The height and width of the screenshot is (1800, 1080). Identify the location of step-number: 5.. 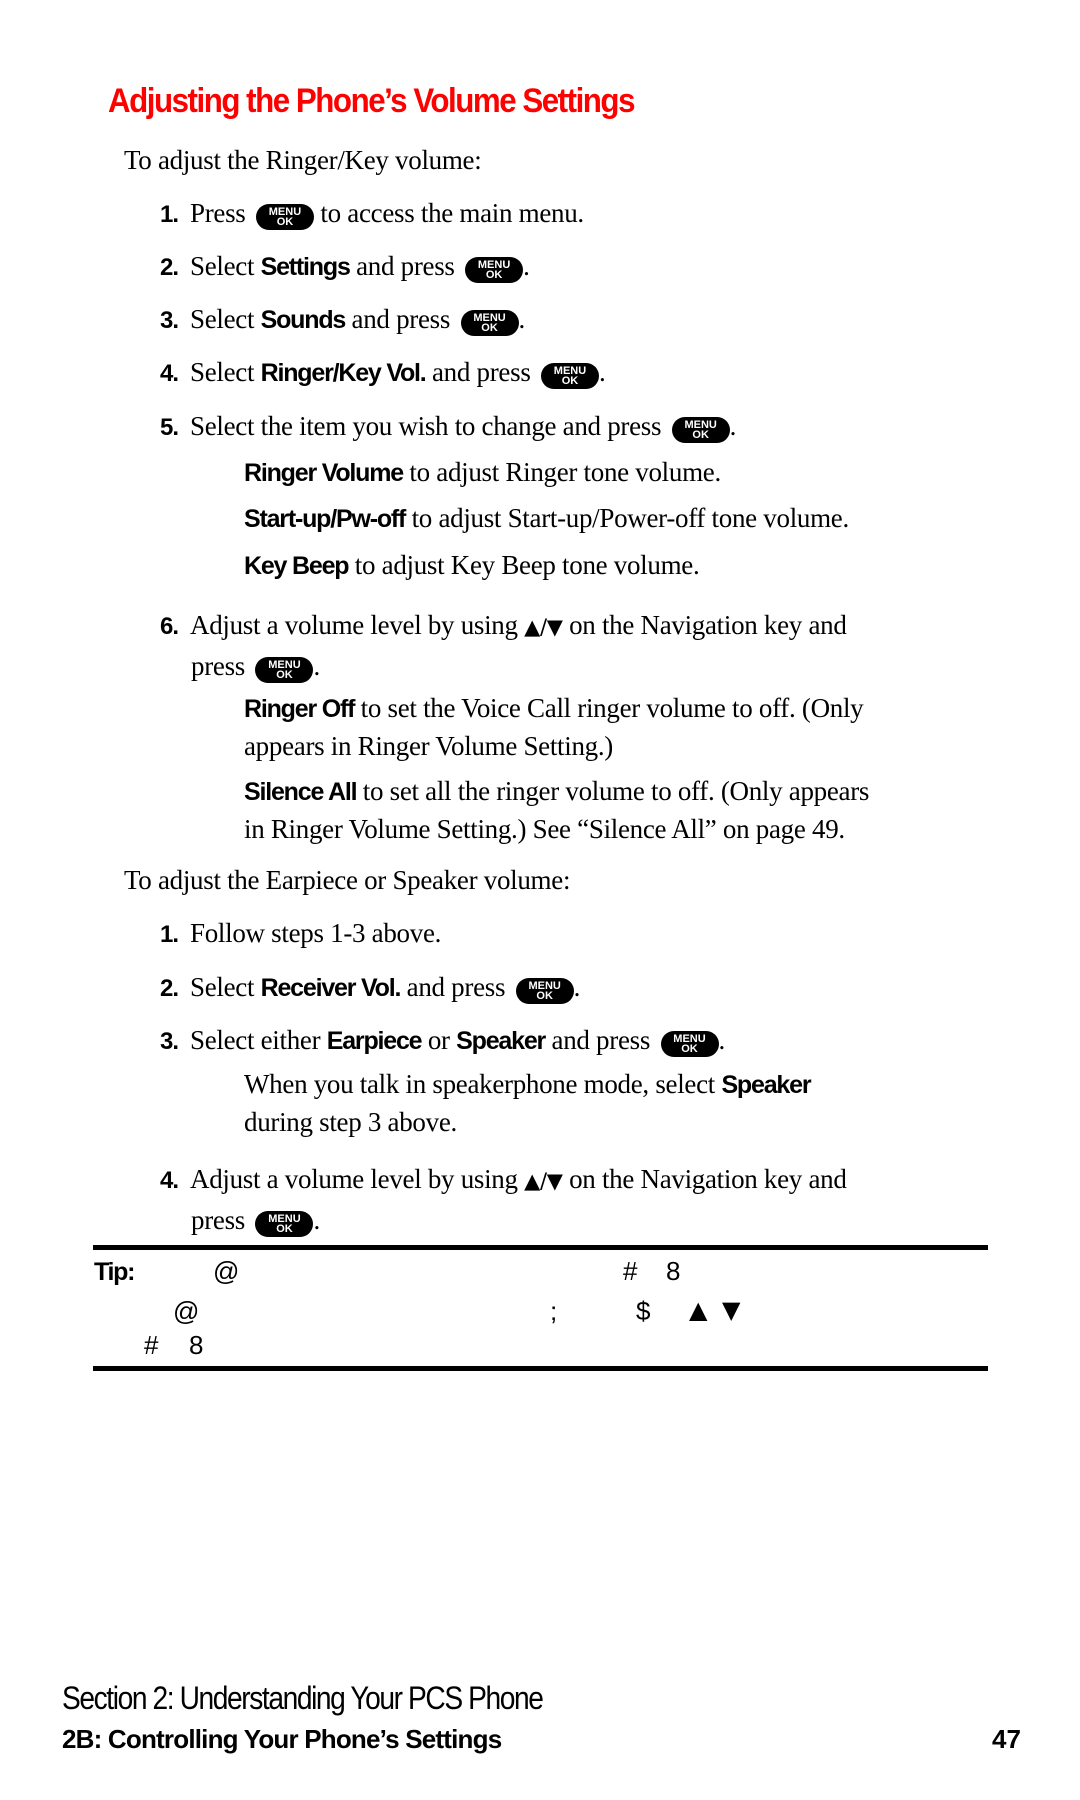
(169, 427).